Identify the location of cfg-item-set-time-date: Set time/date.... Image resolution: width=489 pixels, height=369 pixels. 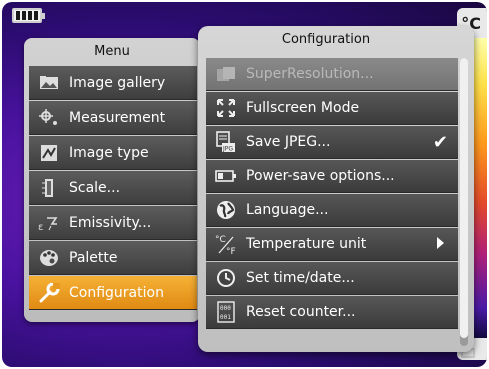
(332, 278).